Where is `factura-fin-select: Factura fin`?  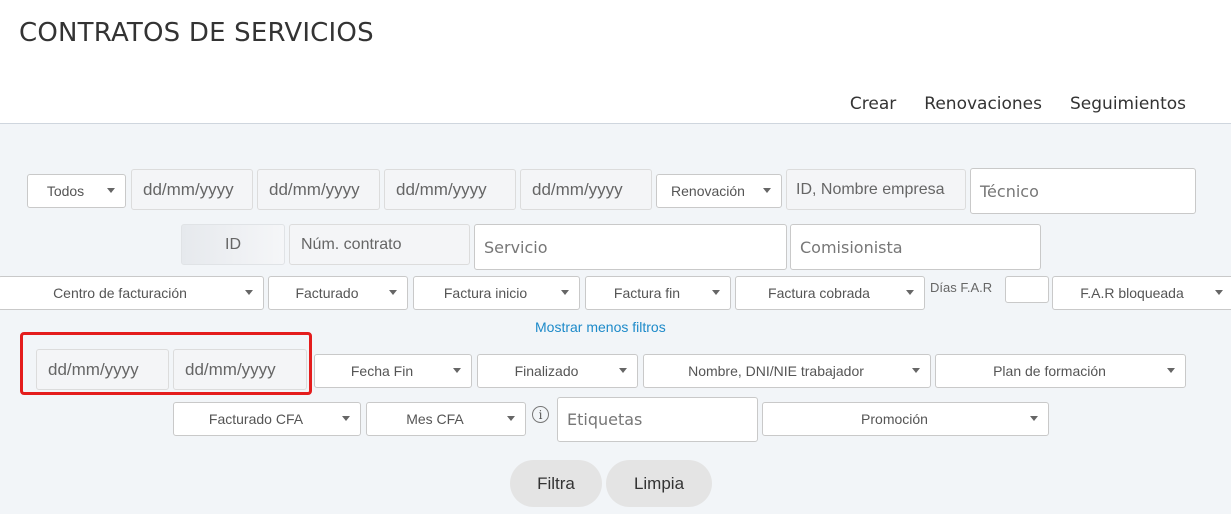 factura-fin-select: Factura fin is located at coordinates (658, 293).